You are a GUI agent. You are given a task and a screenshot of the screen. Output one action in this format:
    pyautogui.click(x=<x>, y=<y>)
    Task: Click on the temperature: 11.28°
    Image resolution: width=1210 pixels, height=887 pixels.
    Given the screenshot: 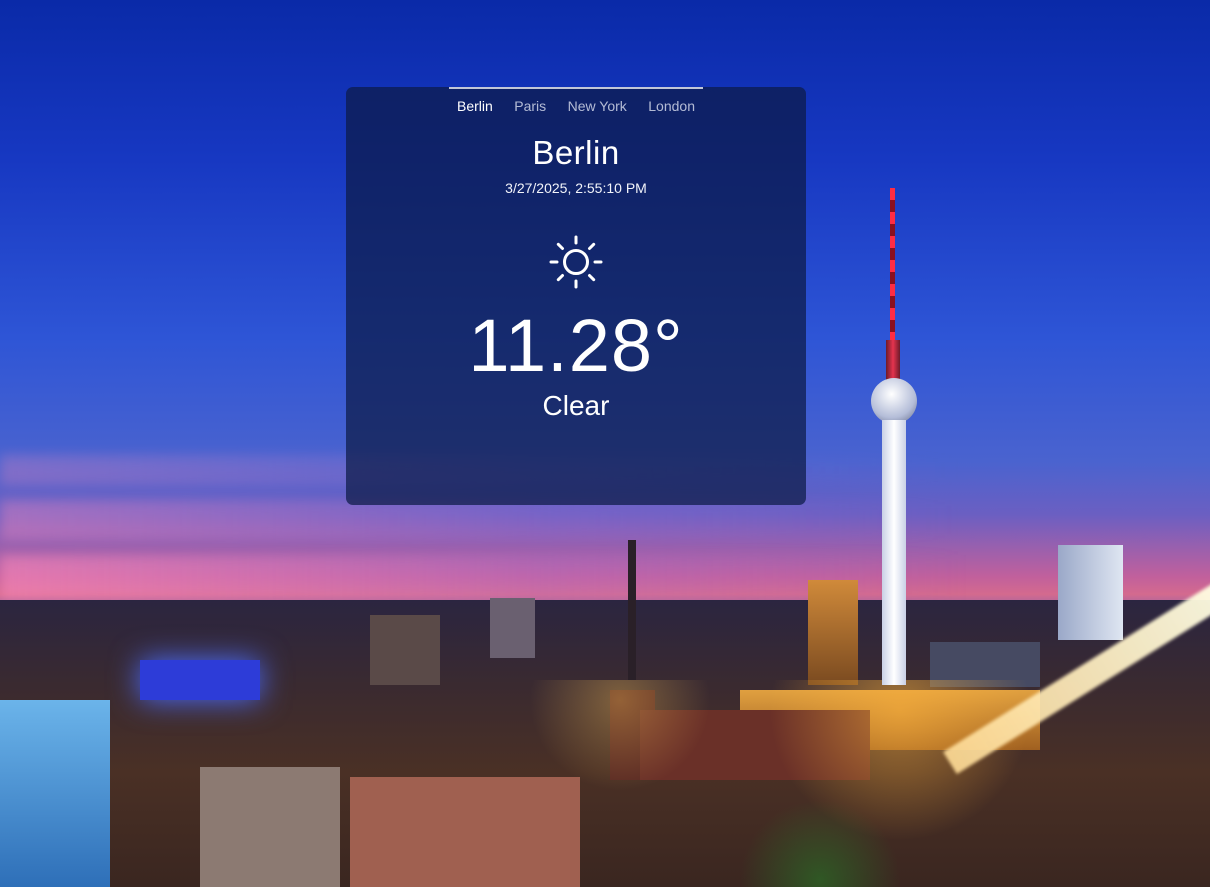 What is the action you would take?
    pyautogui.click(x=576, y=345)
    